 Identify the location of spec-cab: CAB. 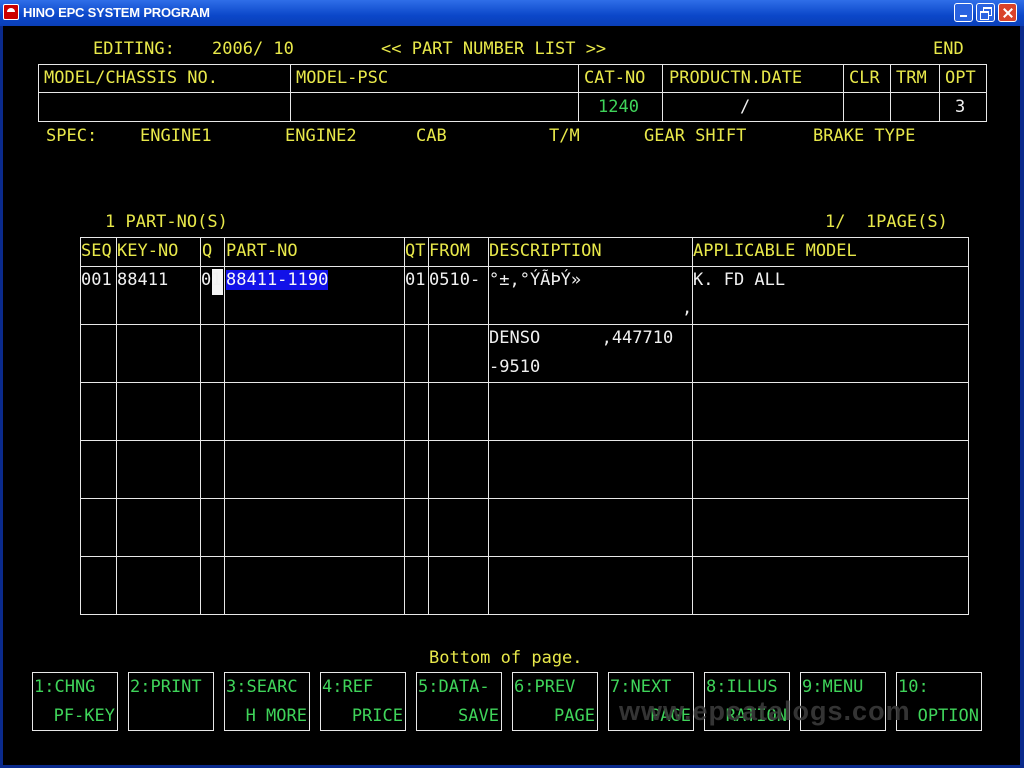
(431, 136).